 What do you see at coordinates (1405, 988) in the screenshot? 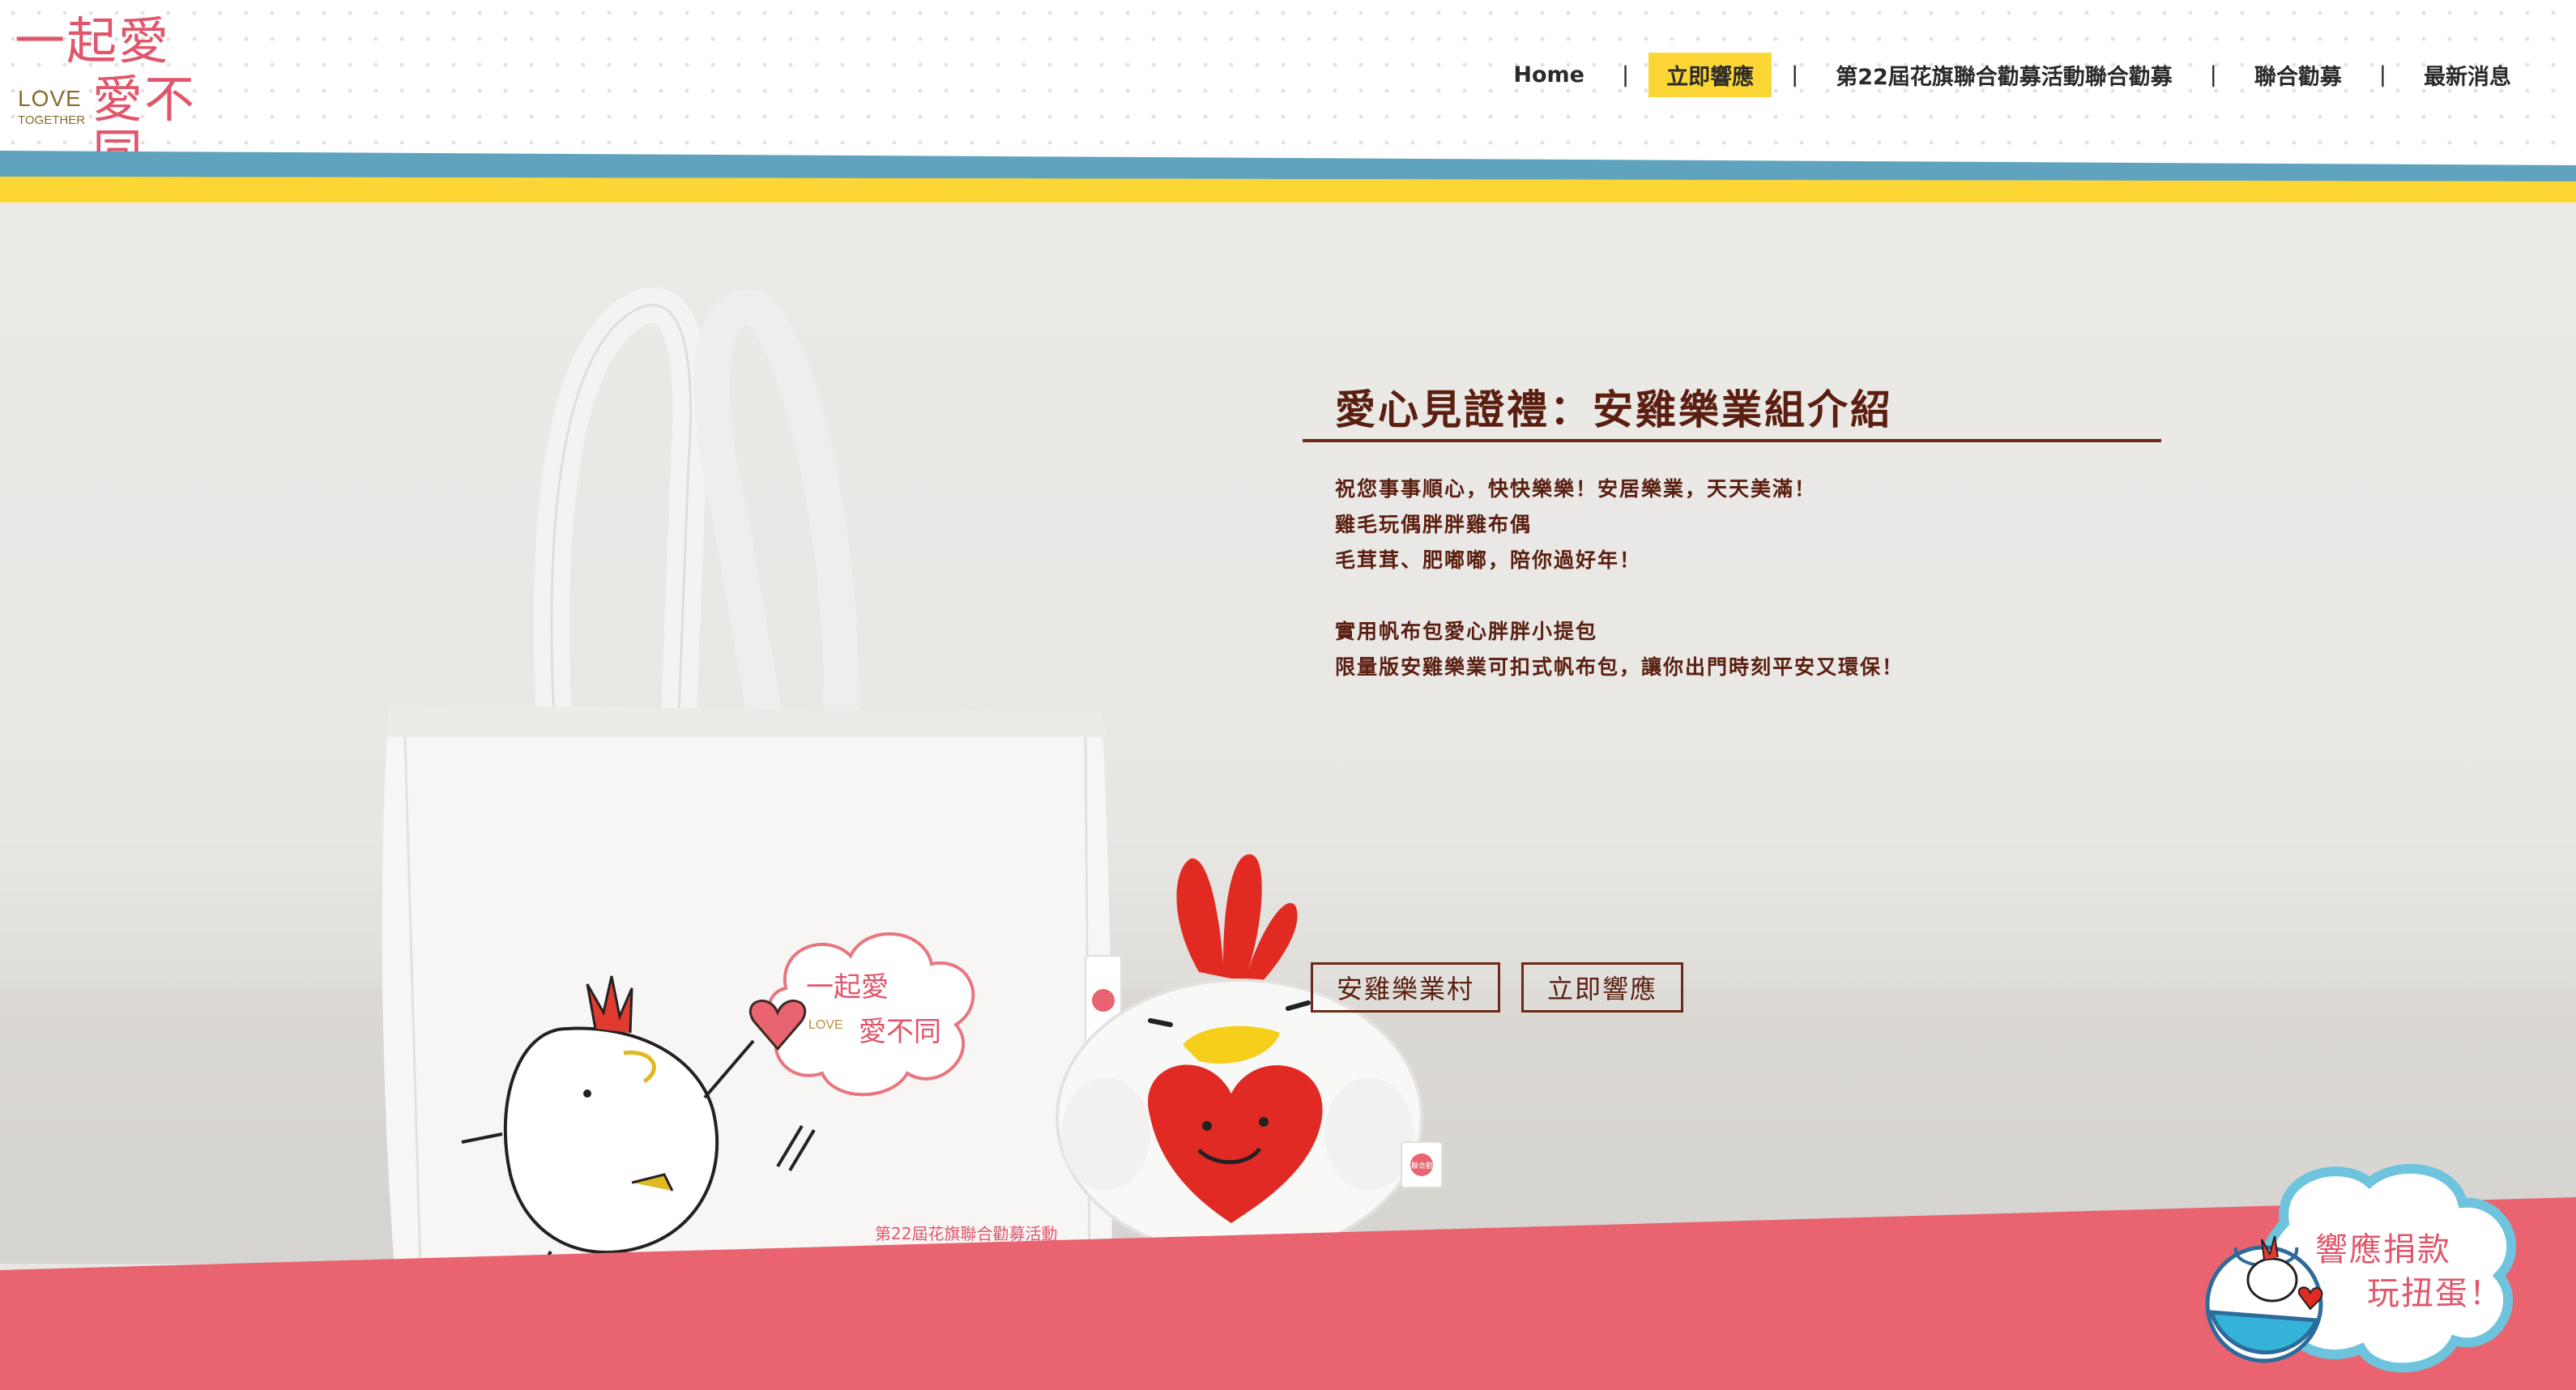
I see `village-button: 安雞樂業村` at bounding box center [1405, 988].